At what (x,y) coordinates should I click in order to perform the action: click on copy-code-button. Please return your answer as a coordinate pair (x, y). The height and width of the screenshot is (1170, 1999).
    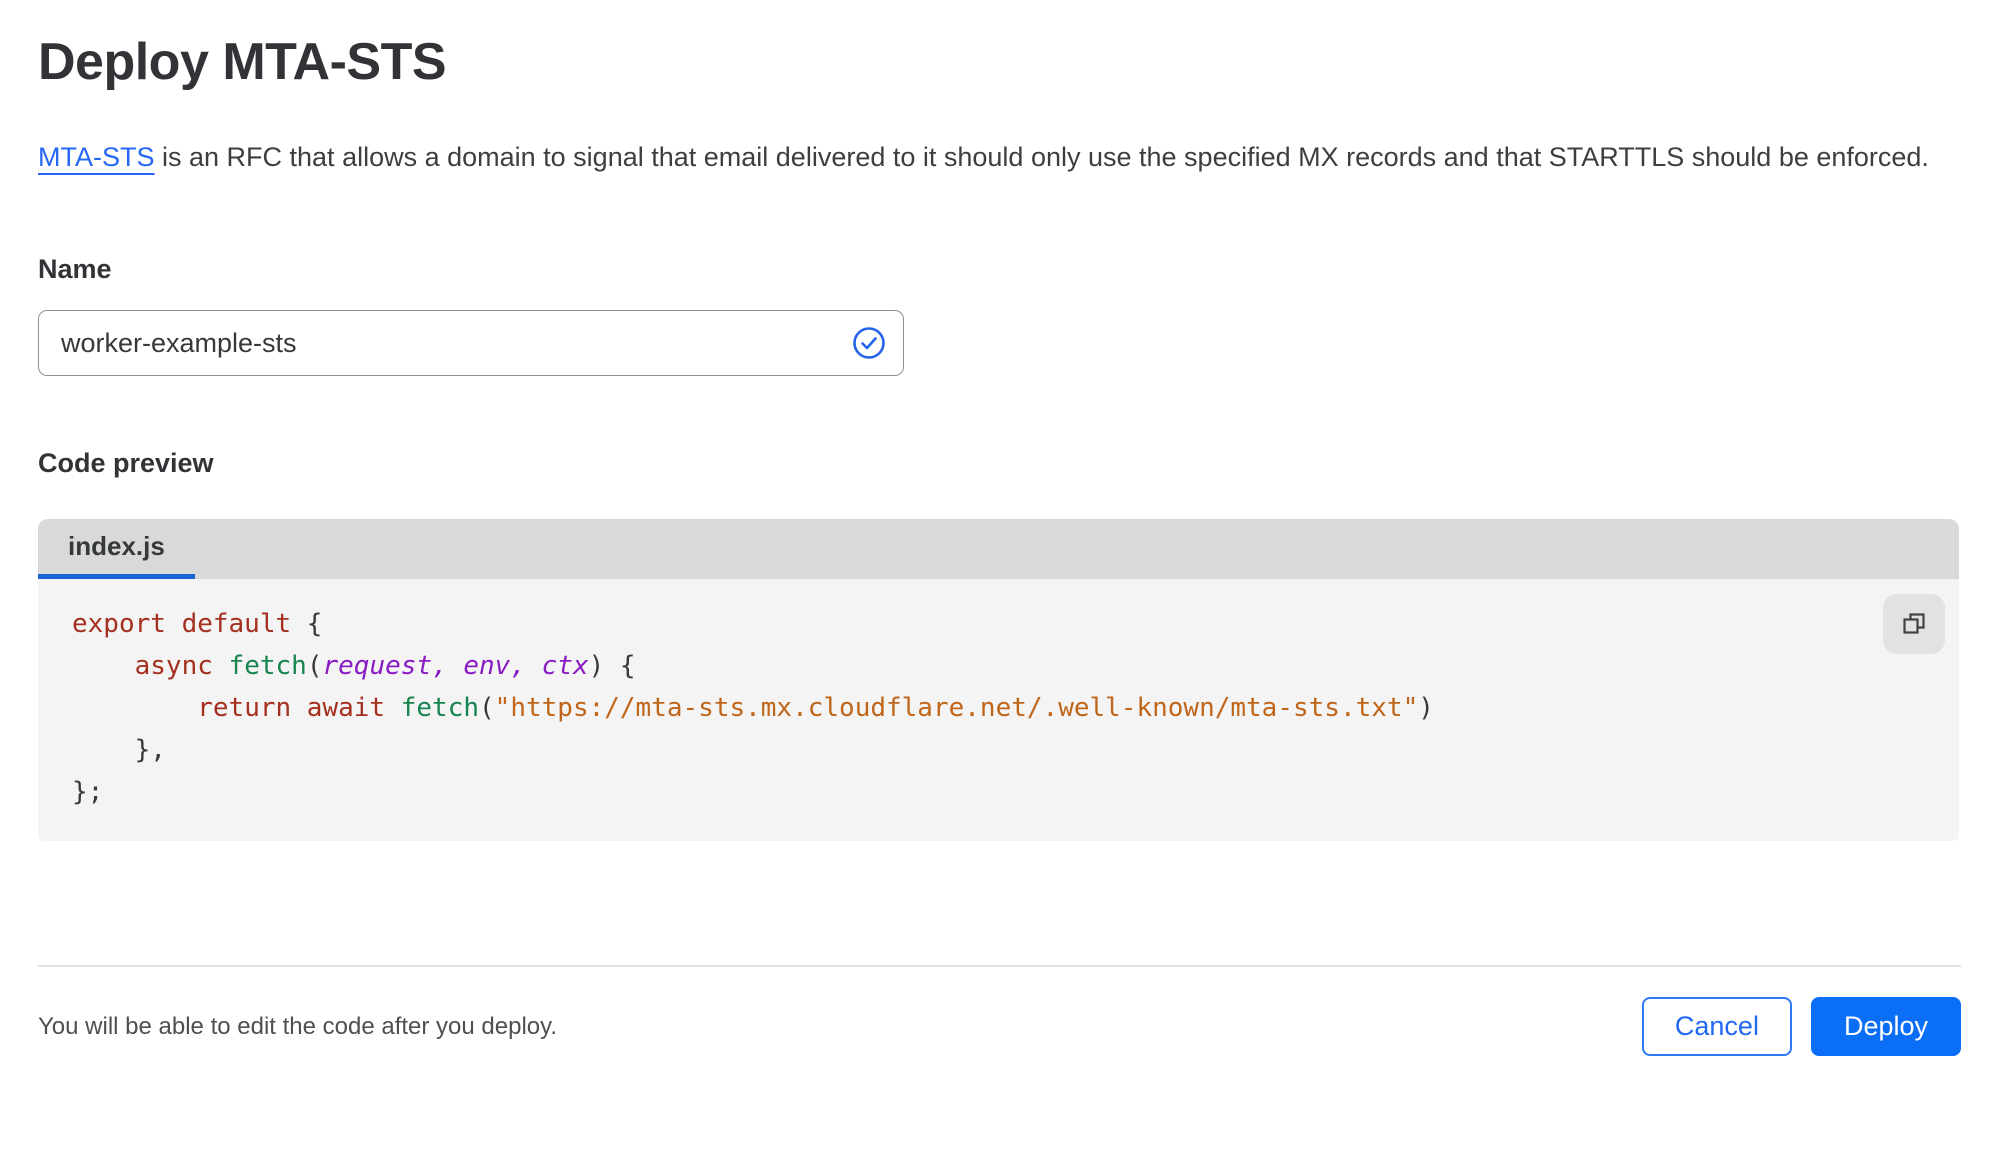
    Looking at the image, I should click on (1914, 624).